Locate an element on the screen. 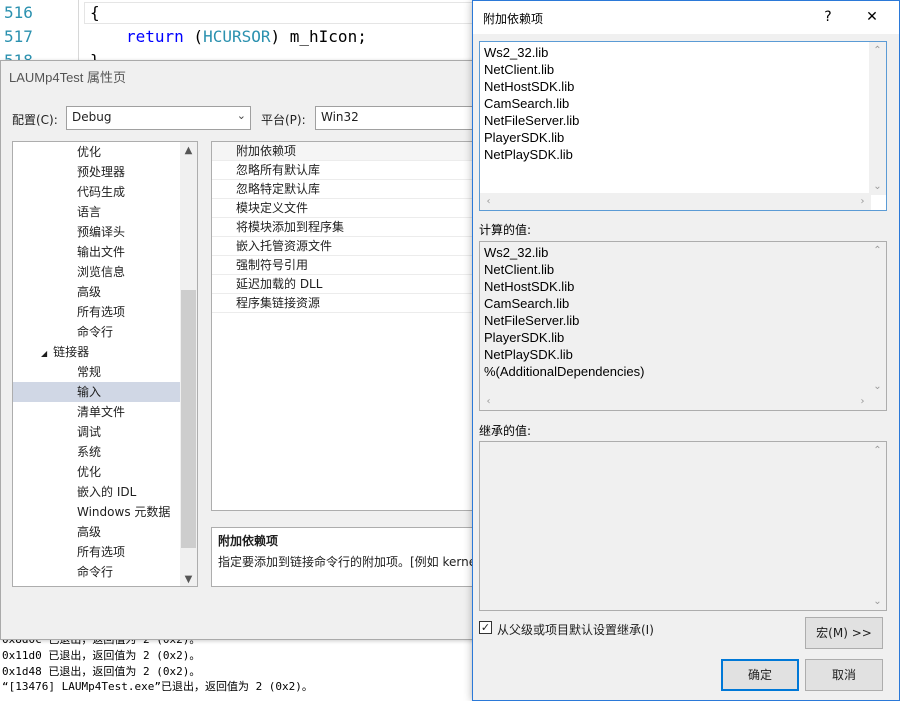 The image size is (900, 701). help-icon: ? is located at coordinates (828, 17).